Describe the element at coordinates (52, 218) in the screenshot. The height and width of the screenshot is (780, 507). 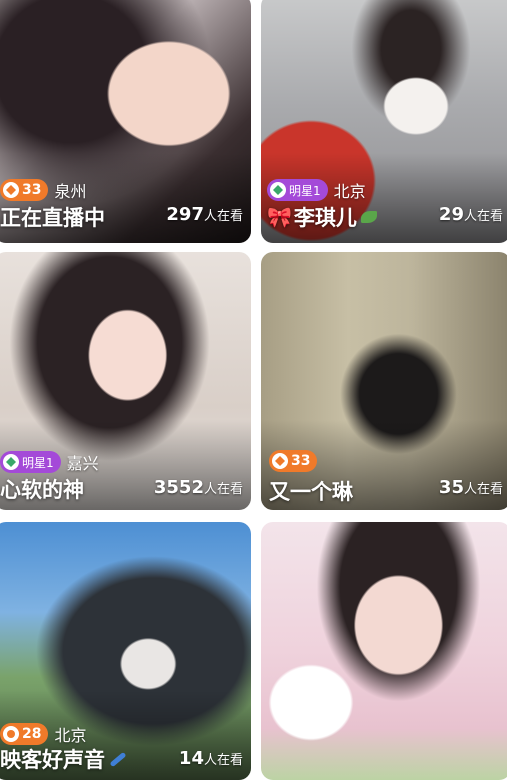
I see `stream-title: 正在直播中` at that location.